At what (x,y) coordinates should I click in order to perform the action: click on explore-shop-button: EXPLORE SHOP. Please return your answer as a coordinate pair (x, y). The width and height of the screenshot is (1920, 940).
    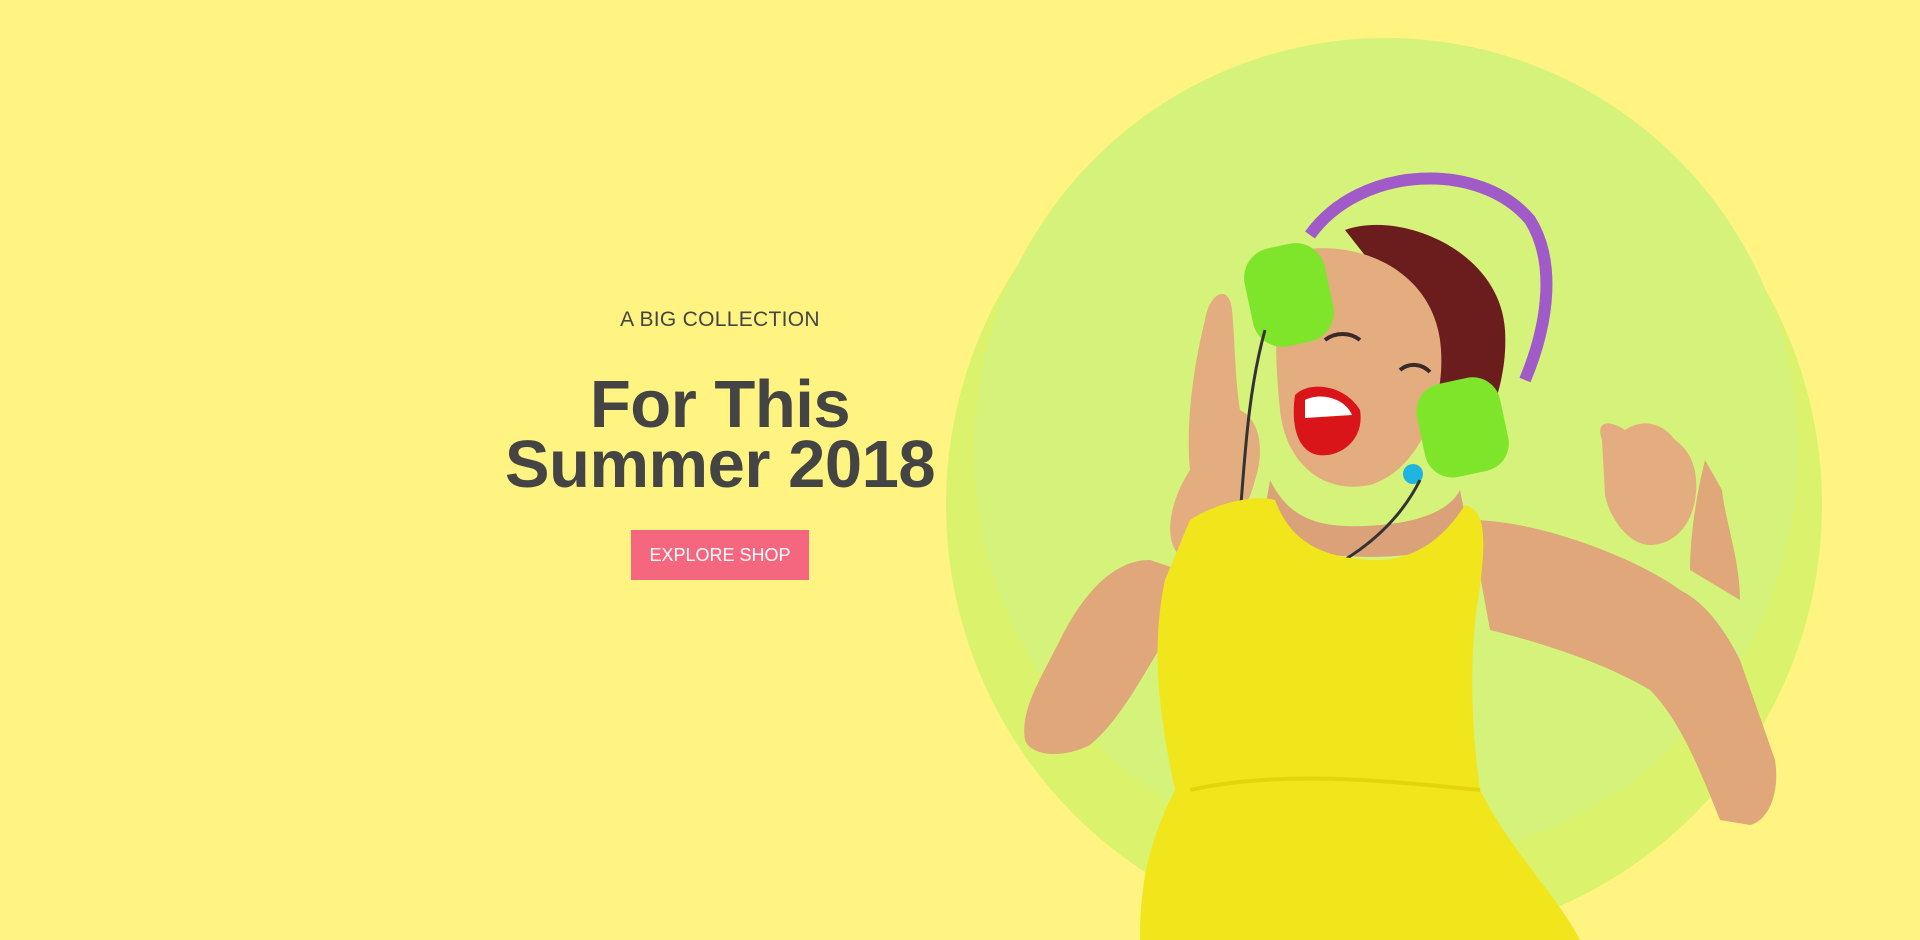
    Looking at the image, I should click on (720, 555).